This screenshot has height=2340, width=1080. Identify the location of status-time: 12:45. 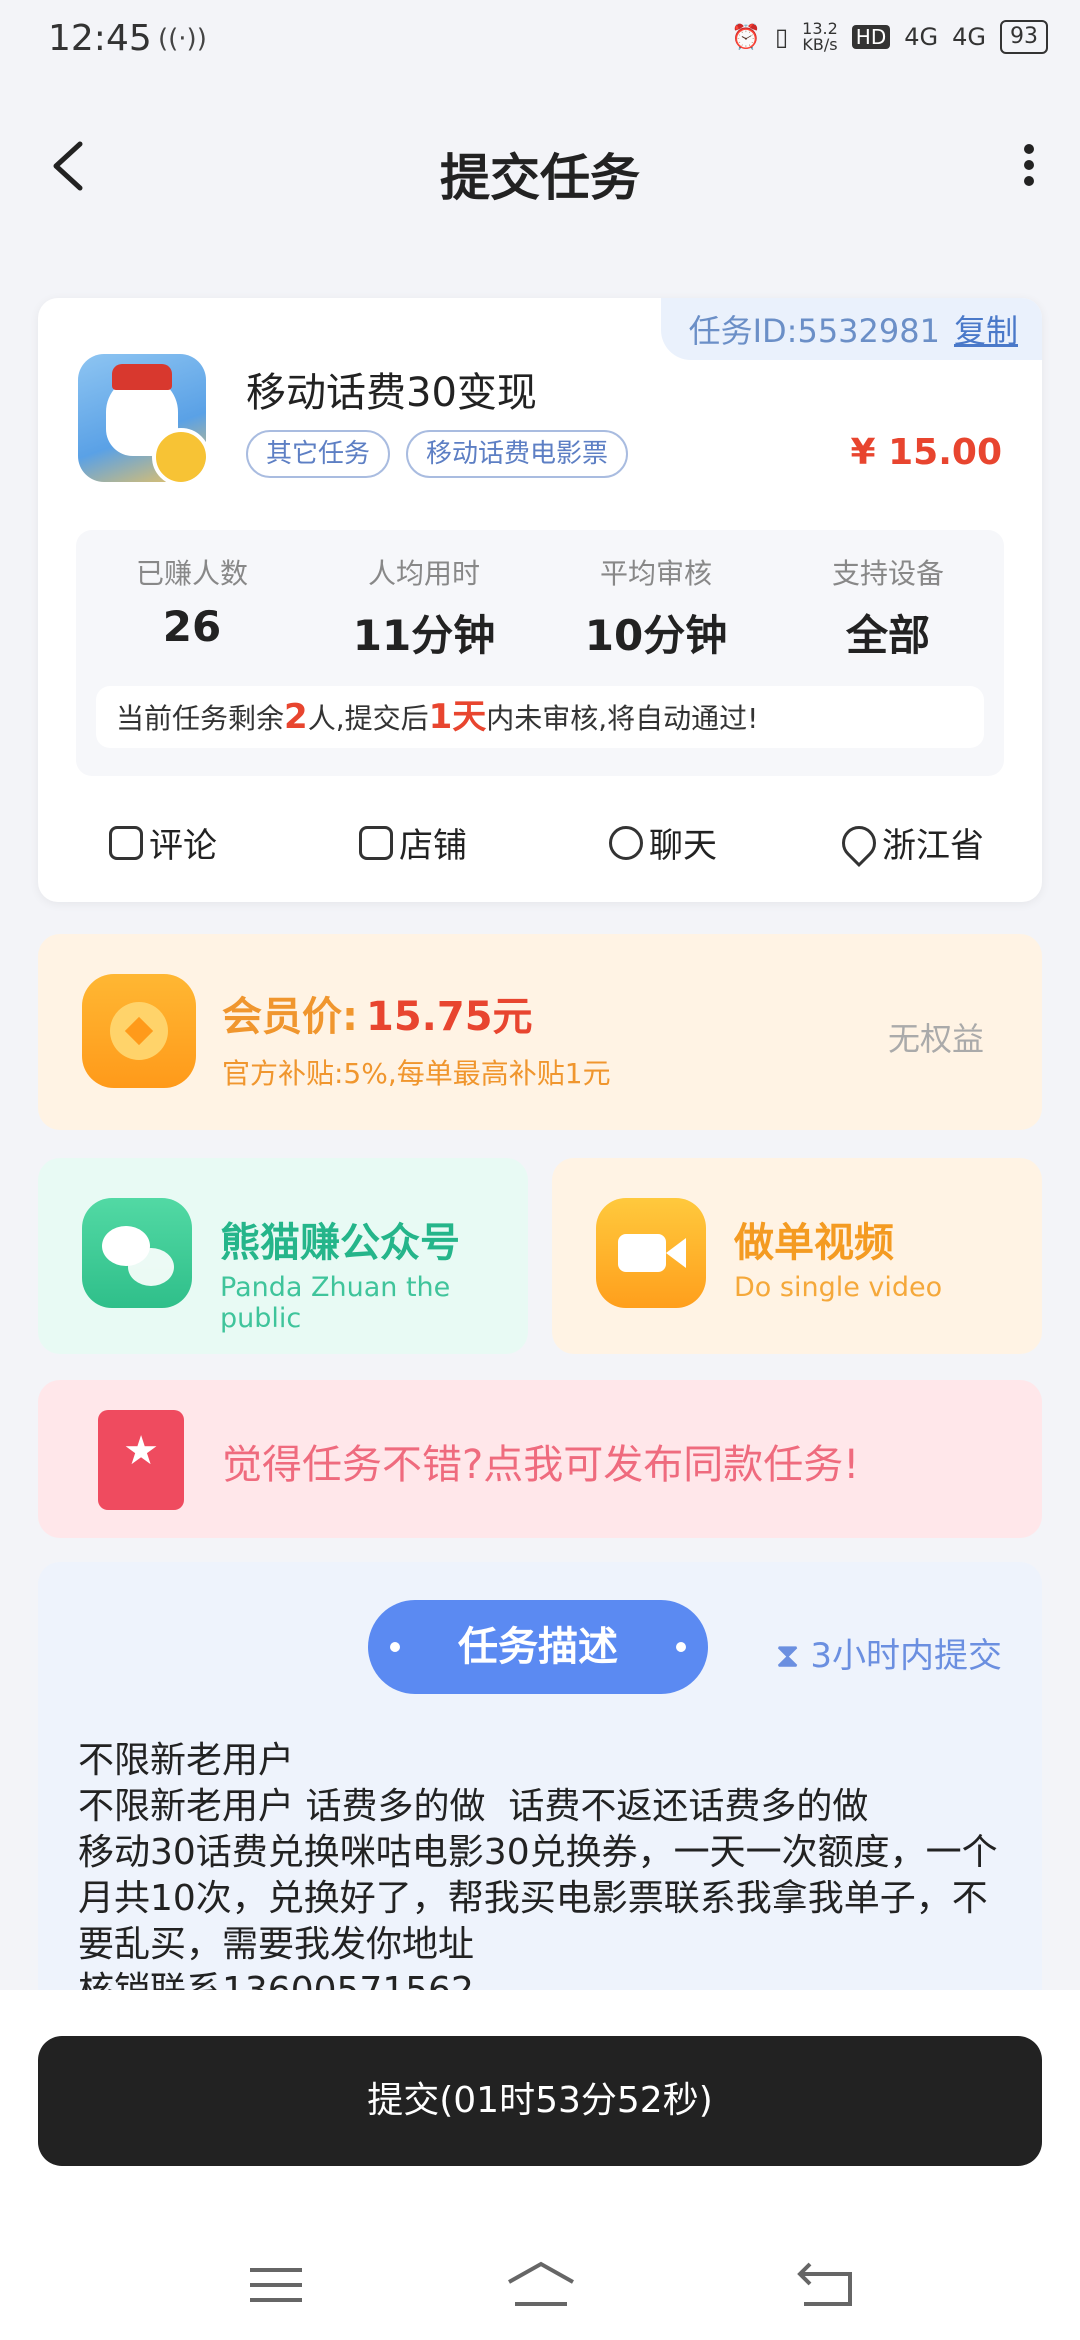
(100, 38).